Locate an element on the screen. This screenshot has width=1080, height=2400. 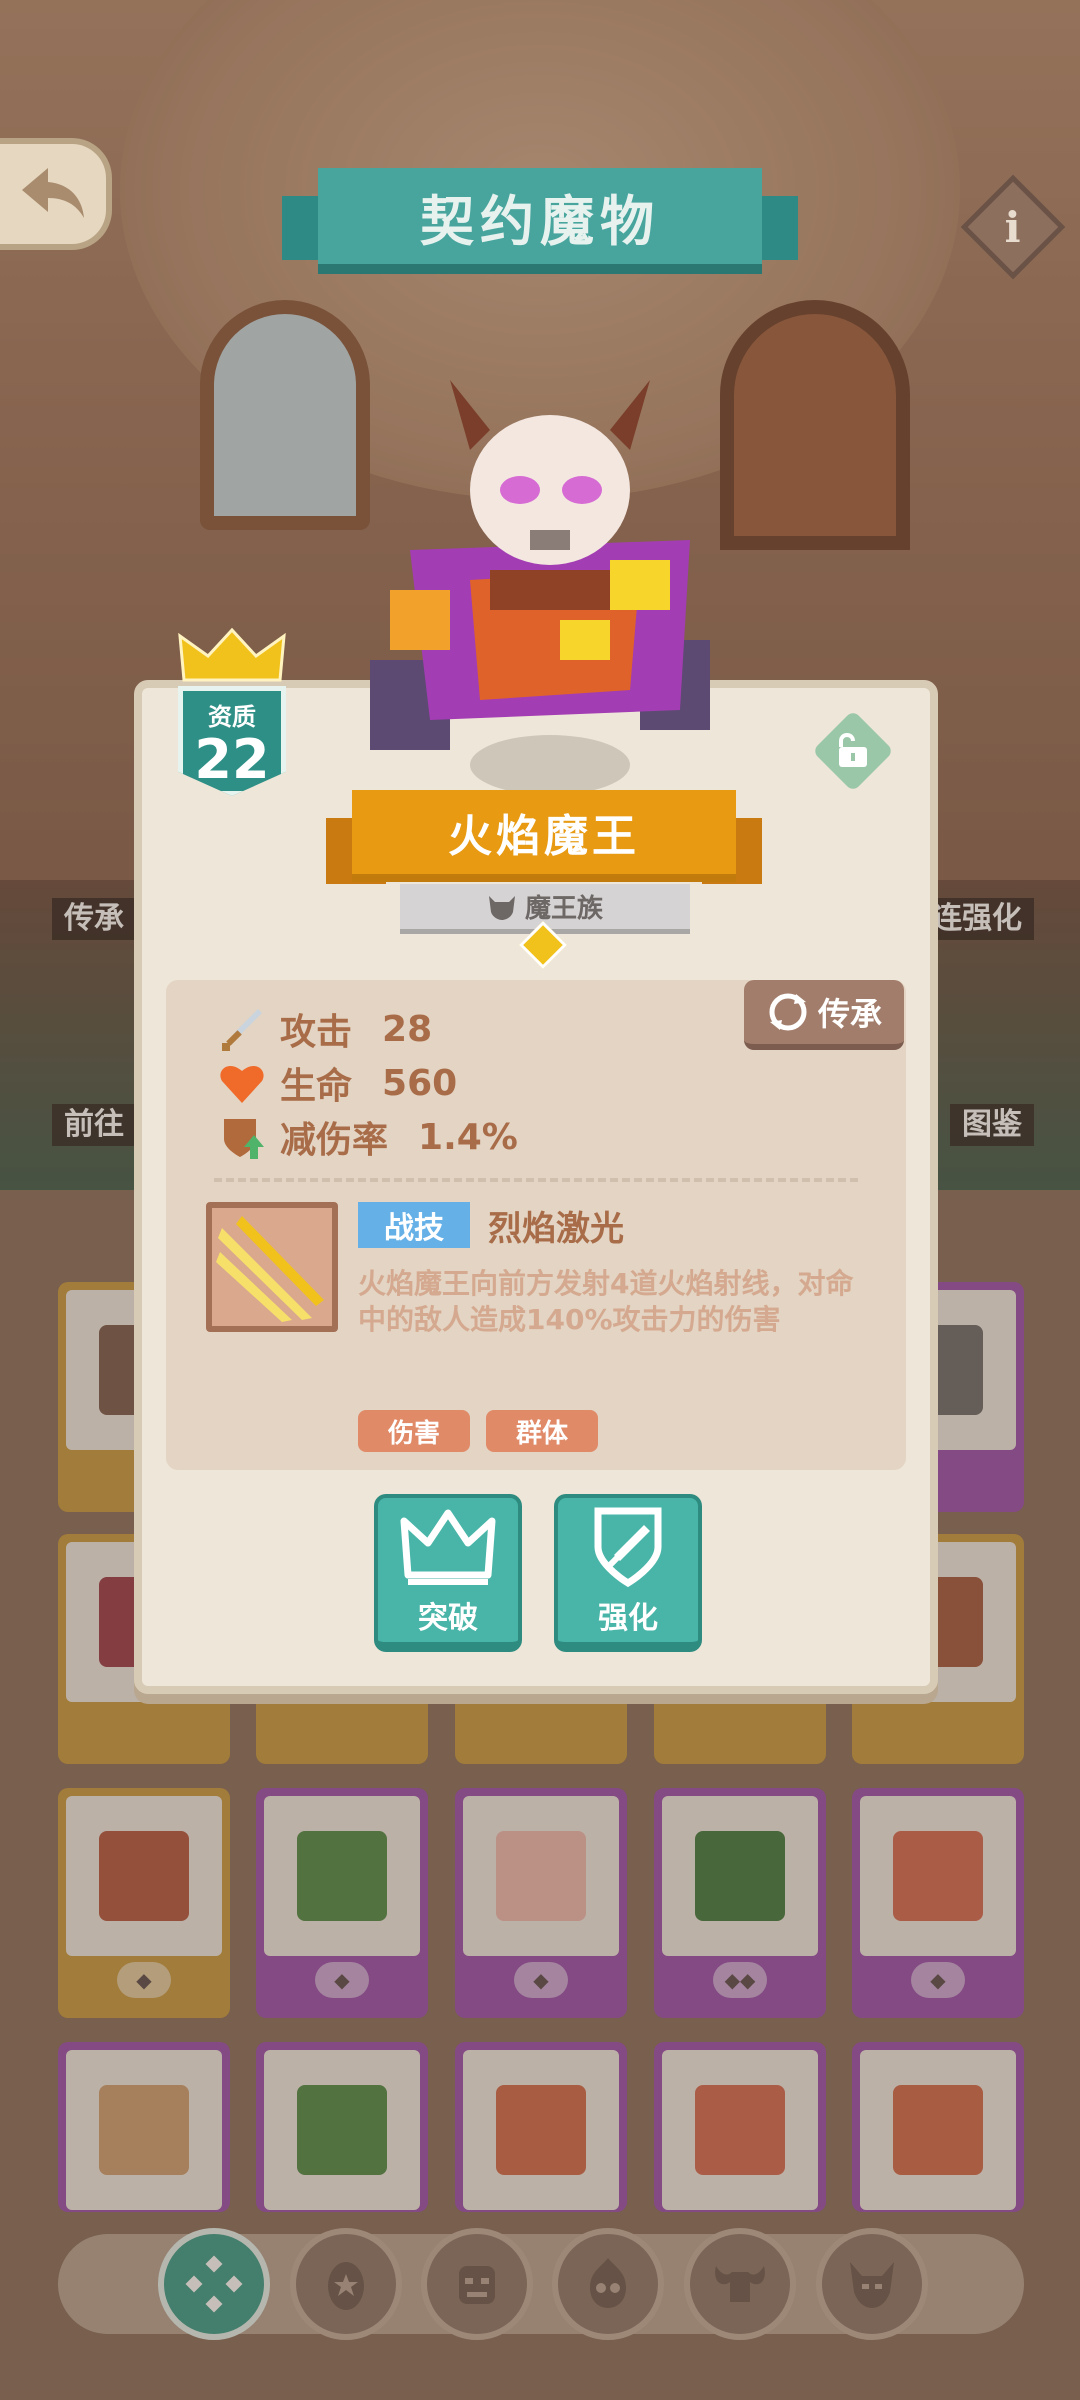
skill-name: 烈焰激光 is located at coordinates (556, 1228).